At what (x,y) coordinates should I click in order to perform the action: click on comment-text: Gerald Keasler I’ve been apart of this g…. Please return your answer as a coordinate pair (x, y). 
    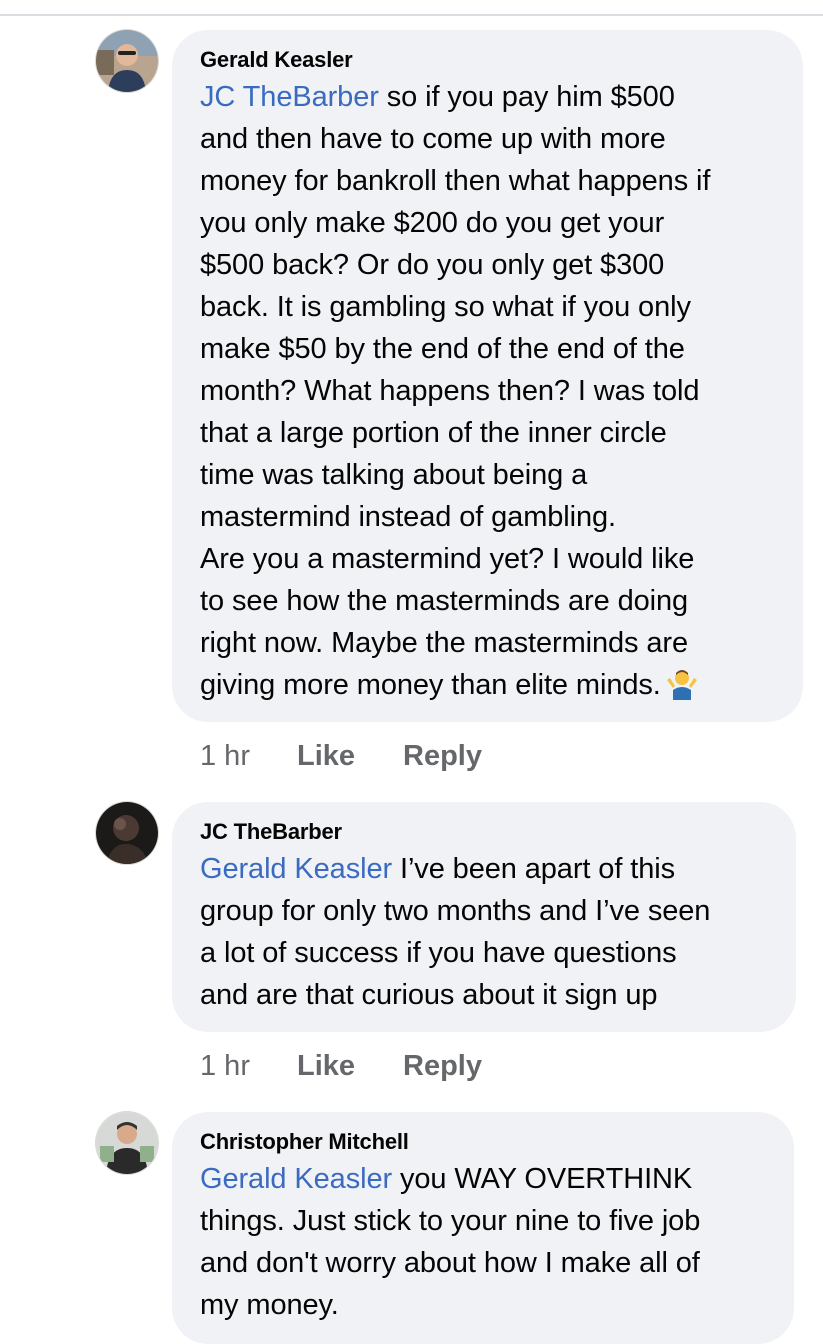
    Looking at the image, I should click on (455, 932).